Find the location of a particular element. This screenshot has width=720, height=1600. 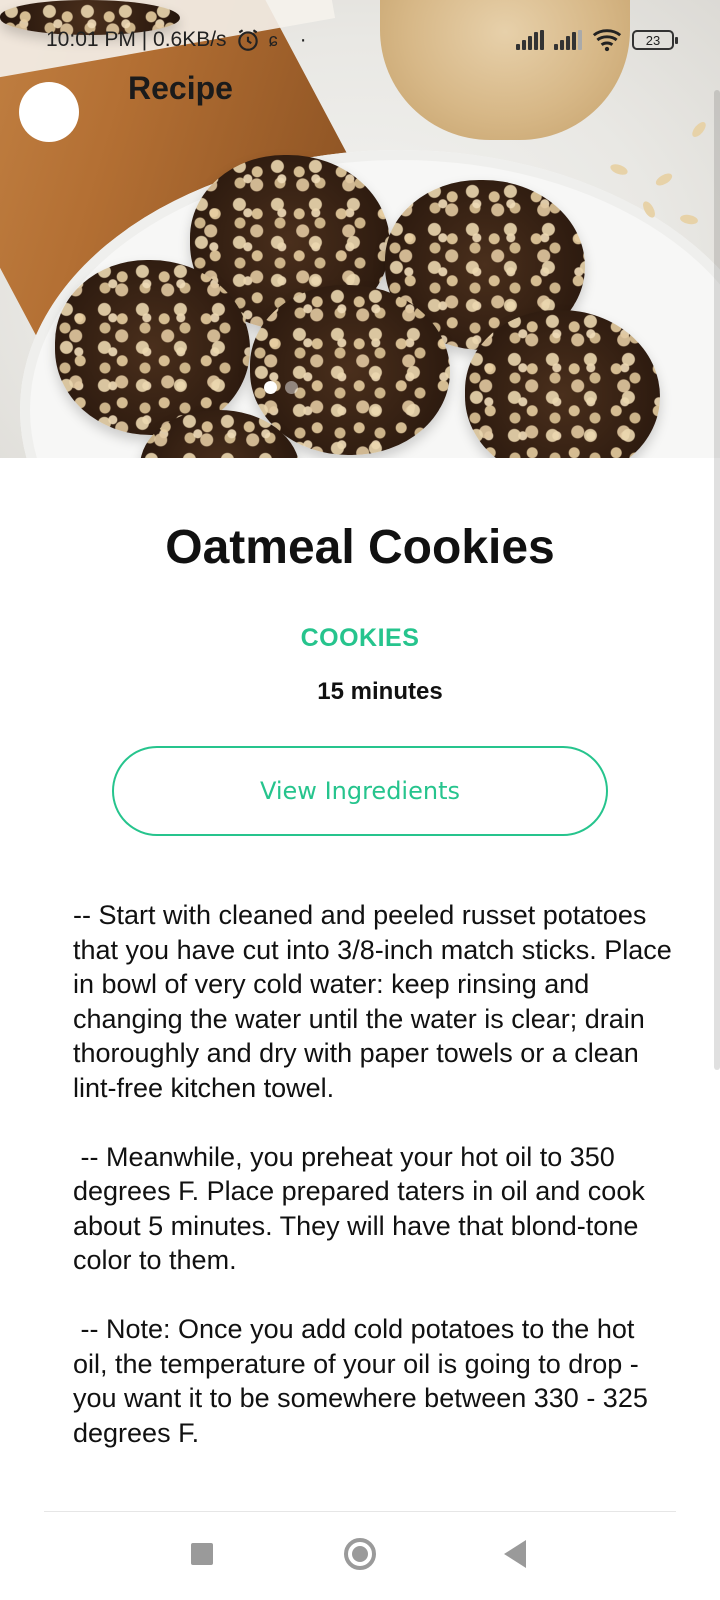

carousel-indicator is located at coordinates (281, 387).